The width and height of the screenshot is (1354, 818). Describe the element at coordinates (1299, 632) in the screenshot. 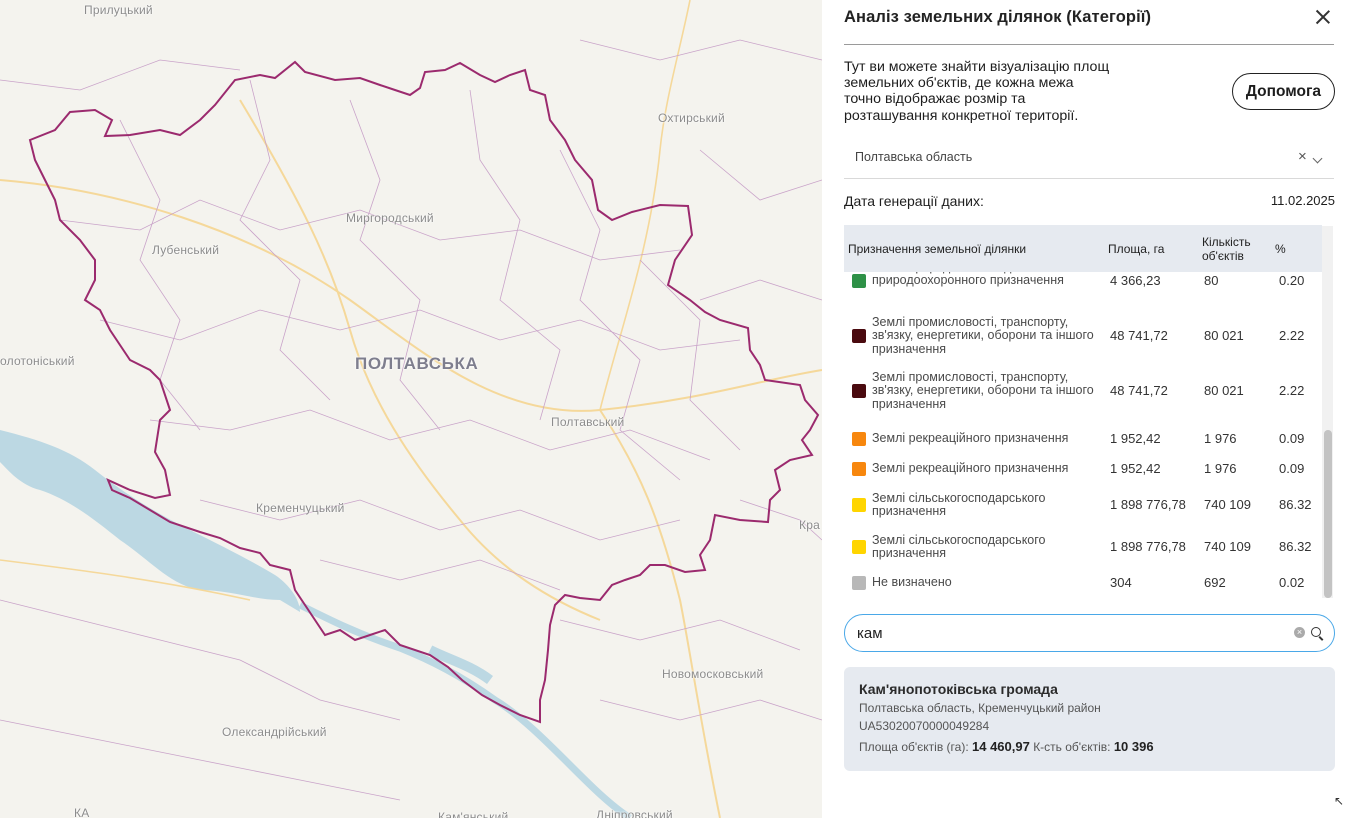

I see `clear-search-icon: ×` at that location.